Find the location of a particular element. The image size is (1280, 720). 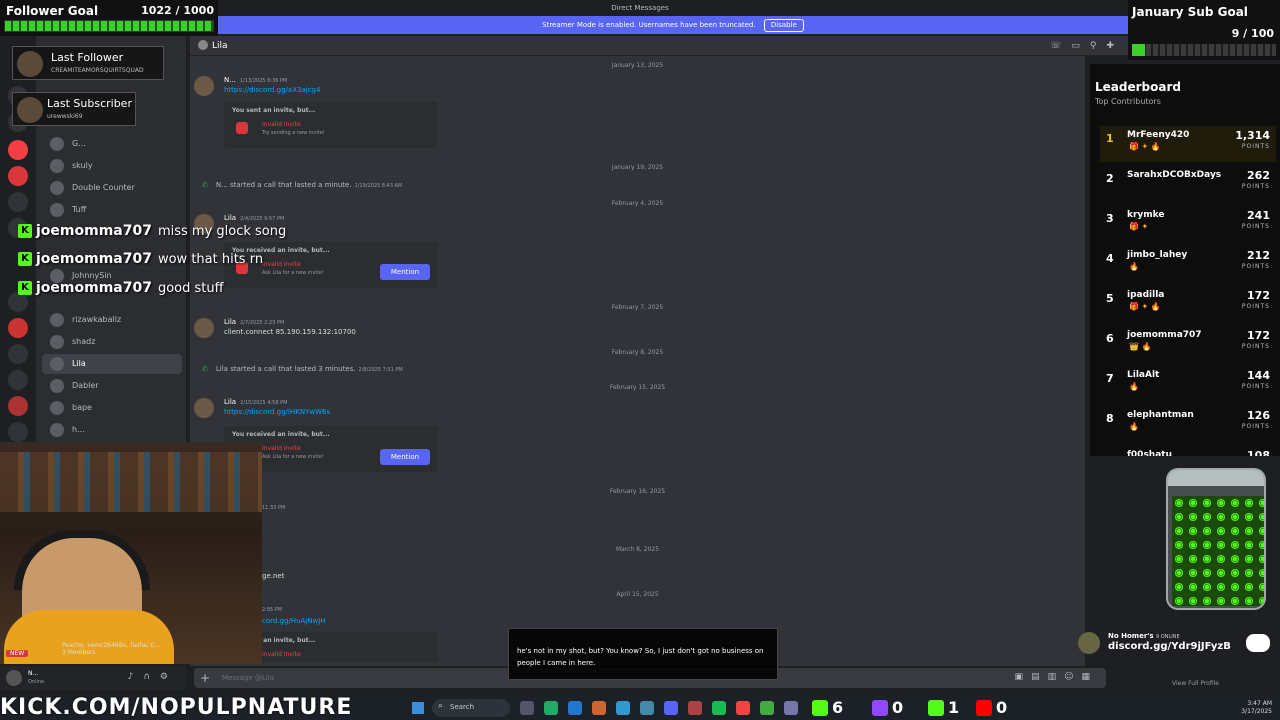

add-member-icon: ✚ is located at coordinates (1115, 46).